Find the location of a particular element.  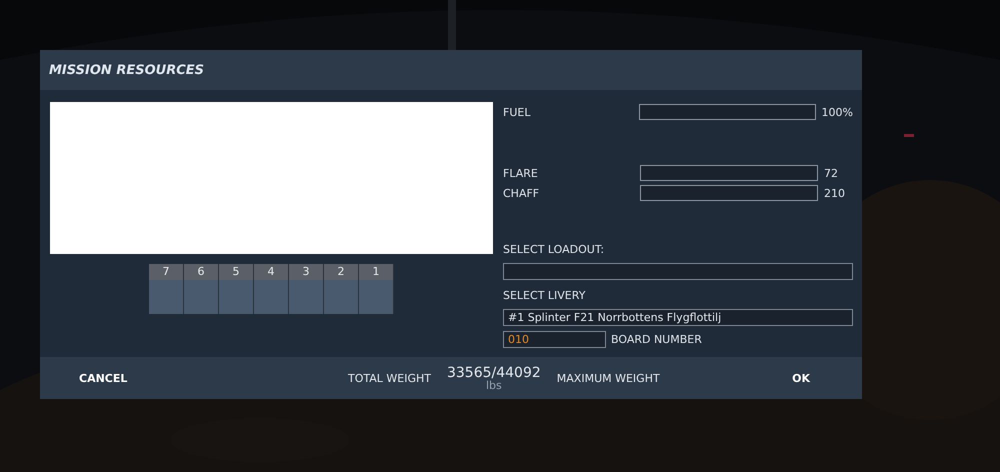

livery-field: #1 Splinter F21 Norrbottens Flygflottilj is located at coordinates (678, 317).